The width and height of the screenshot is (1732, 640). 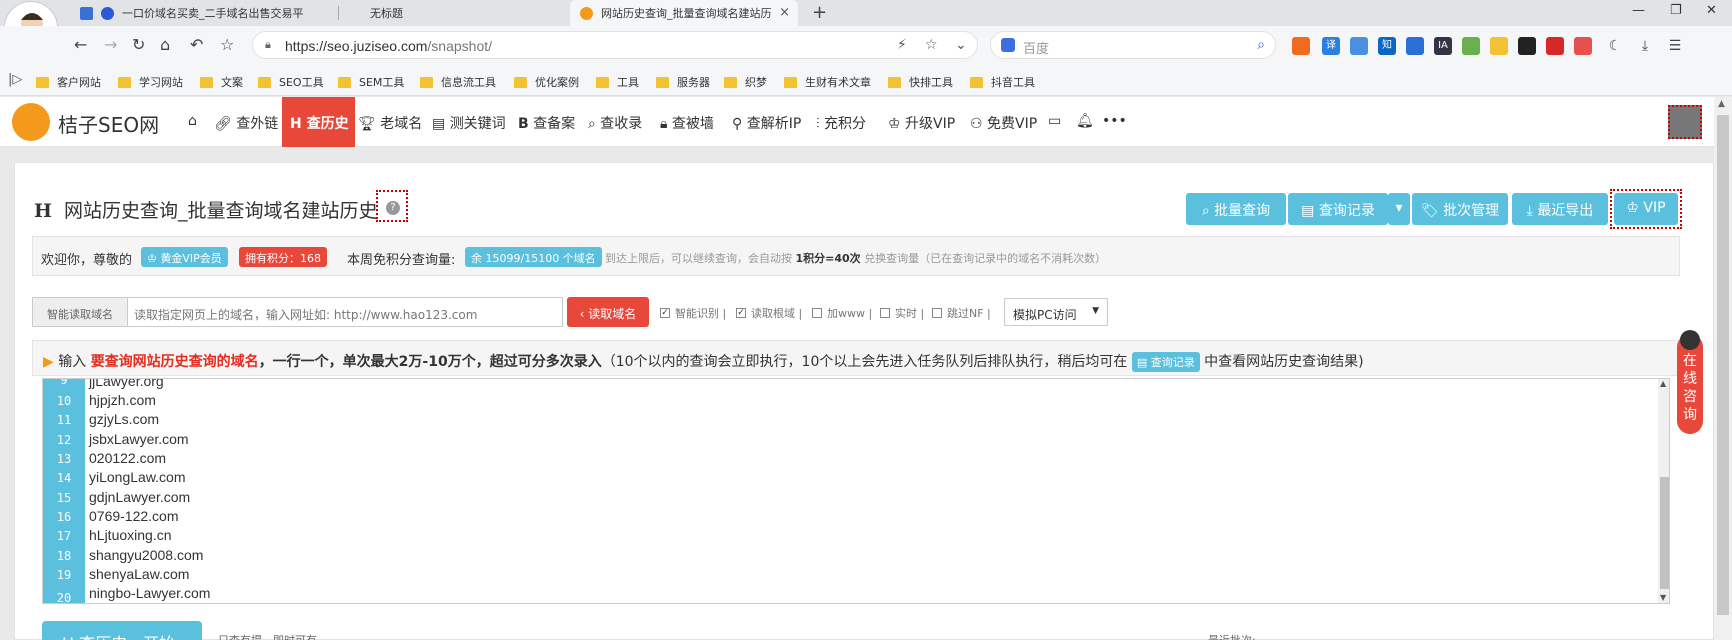 I want to click on moon-icon: ☾, so click(x=1615, y=46).